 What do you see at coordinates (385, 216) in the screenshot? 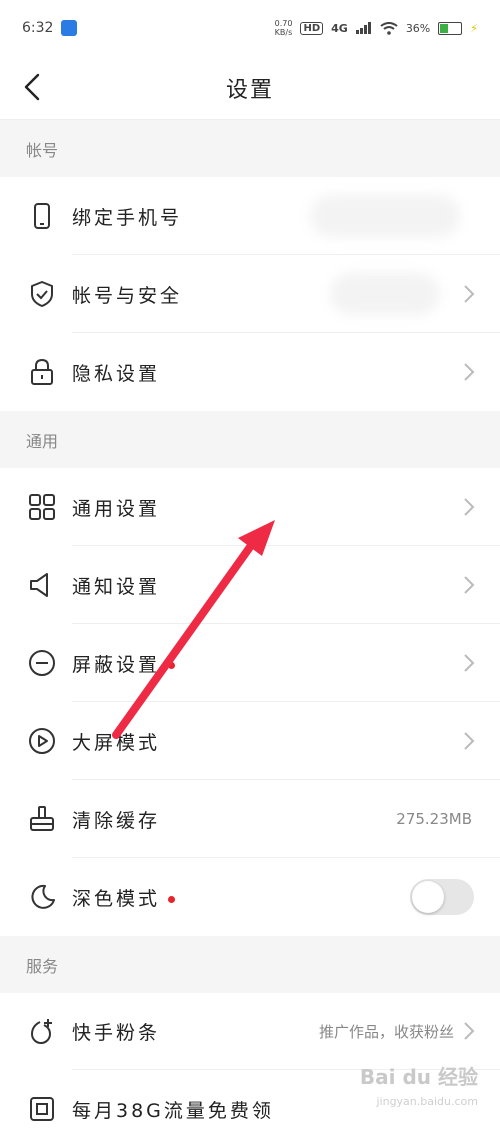
I see `redacted-phone-value` at bounding box center [385, 216].